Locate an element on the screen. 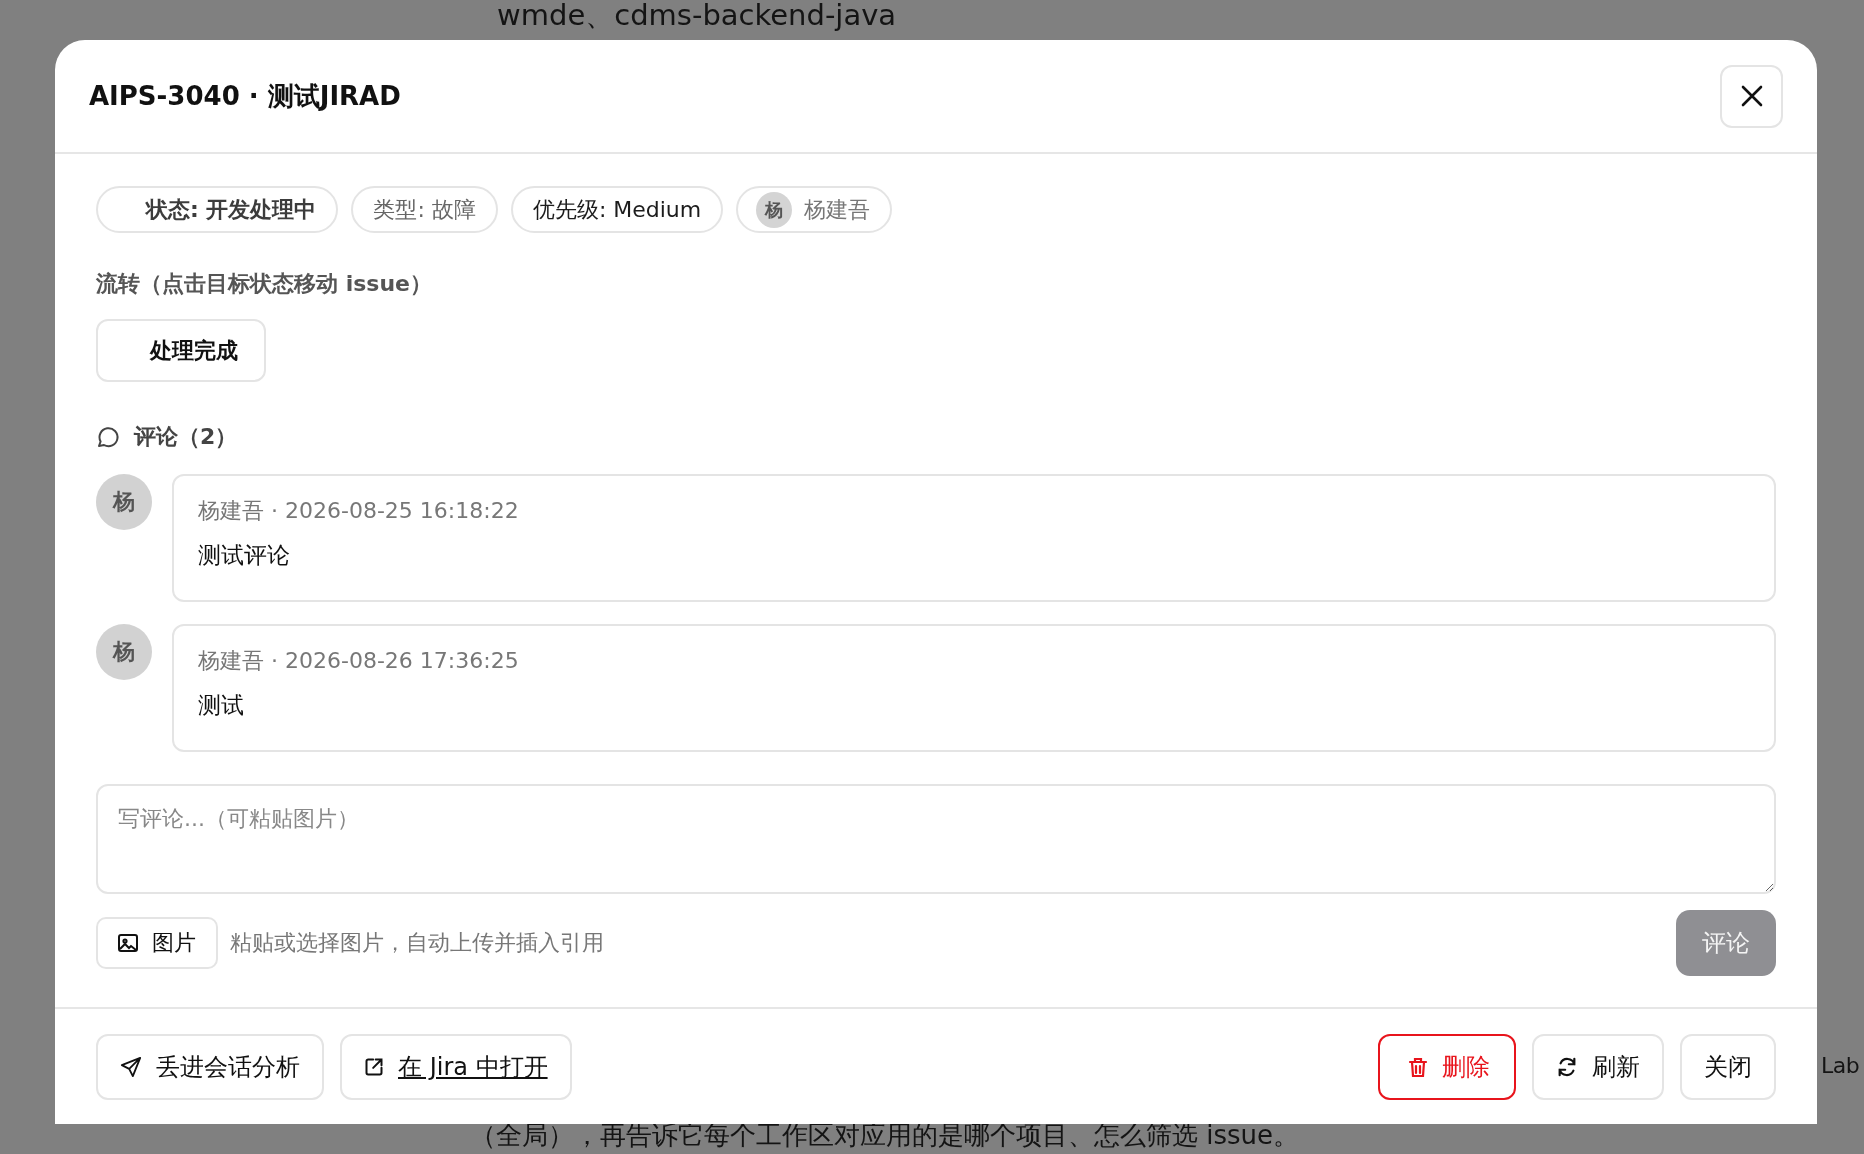 The width and height of the screenshot is (1864, 1154). background-text: （全局），再告诉它每个工作区对应用的是哪个项目、怎么筛选 issue。 is located at coordinates (885, 1135).